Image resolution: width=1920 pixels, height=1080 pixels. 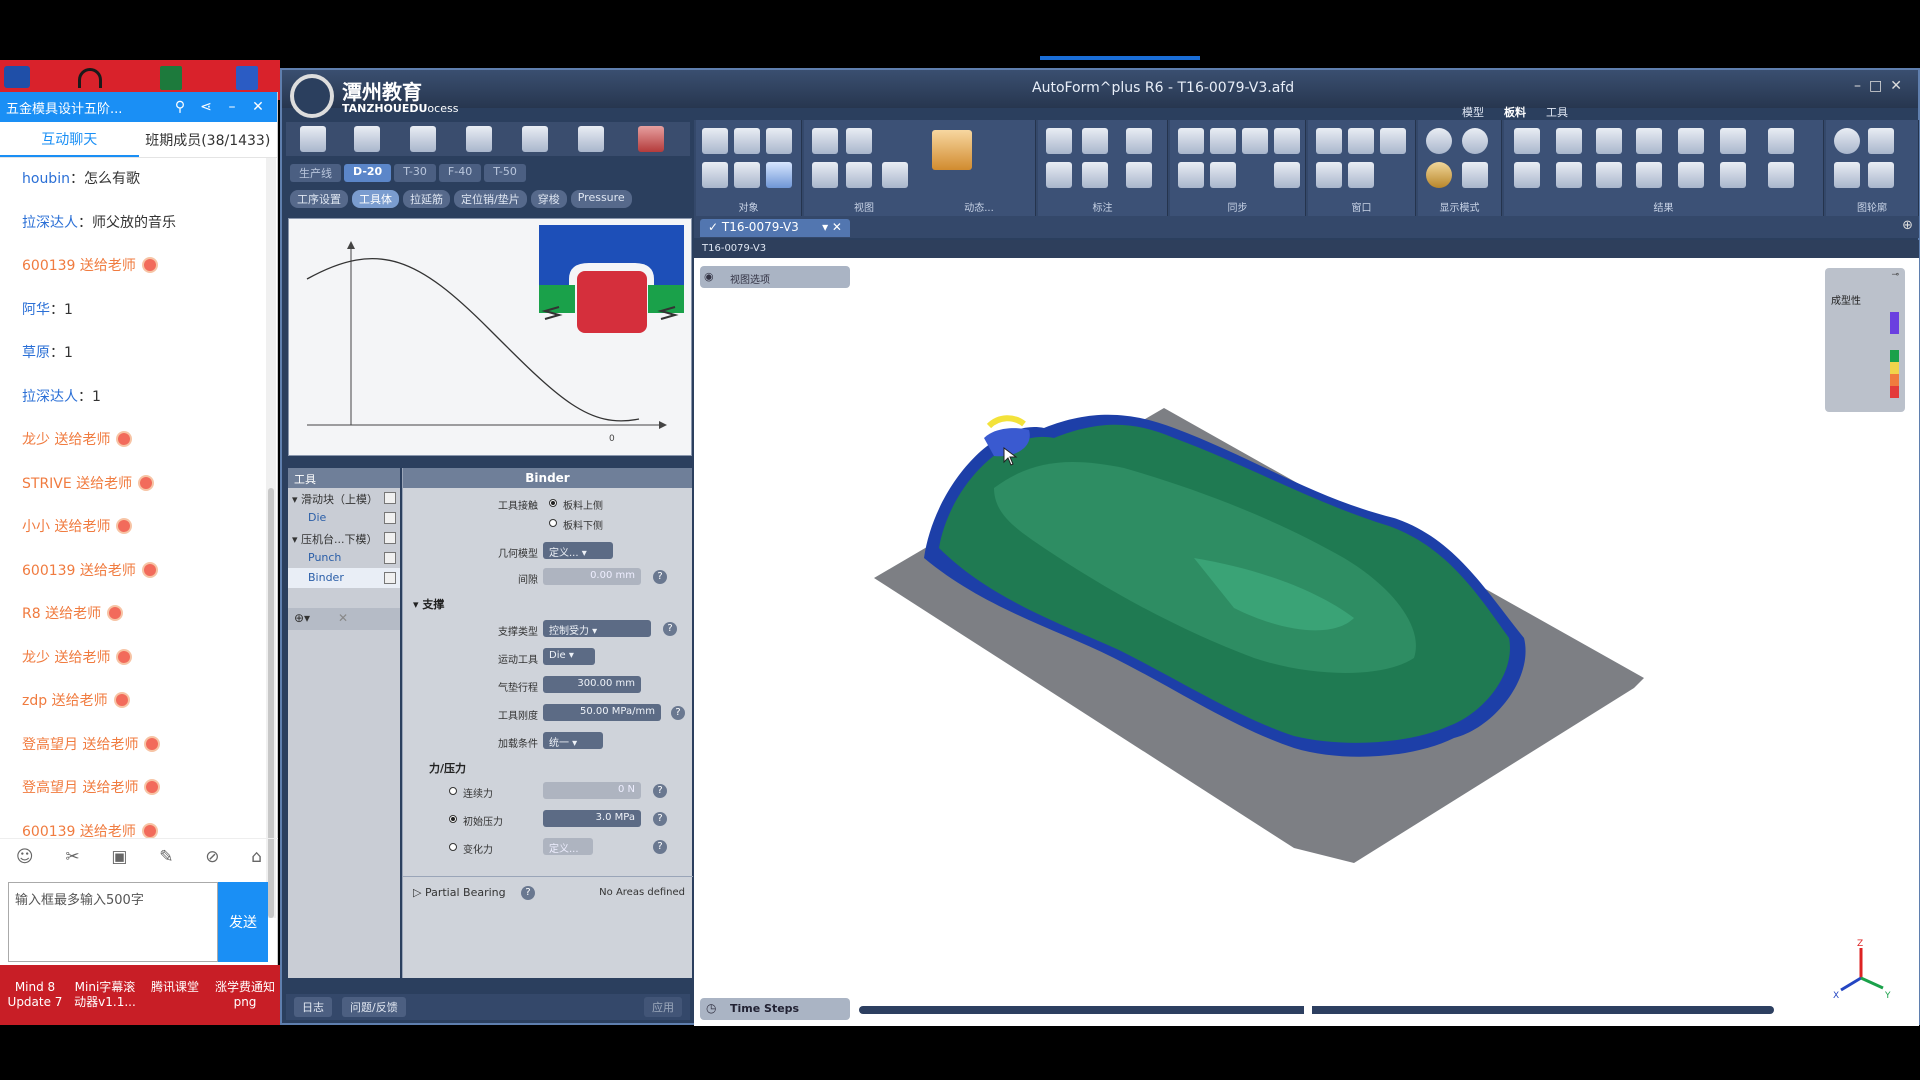 I want to click on step-tab-d20: D-20, so click(x=368, y=173).